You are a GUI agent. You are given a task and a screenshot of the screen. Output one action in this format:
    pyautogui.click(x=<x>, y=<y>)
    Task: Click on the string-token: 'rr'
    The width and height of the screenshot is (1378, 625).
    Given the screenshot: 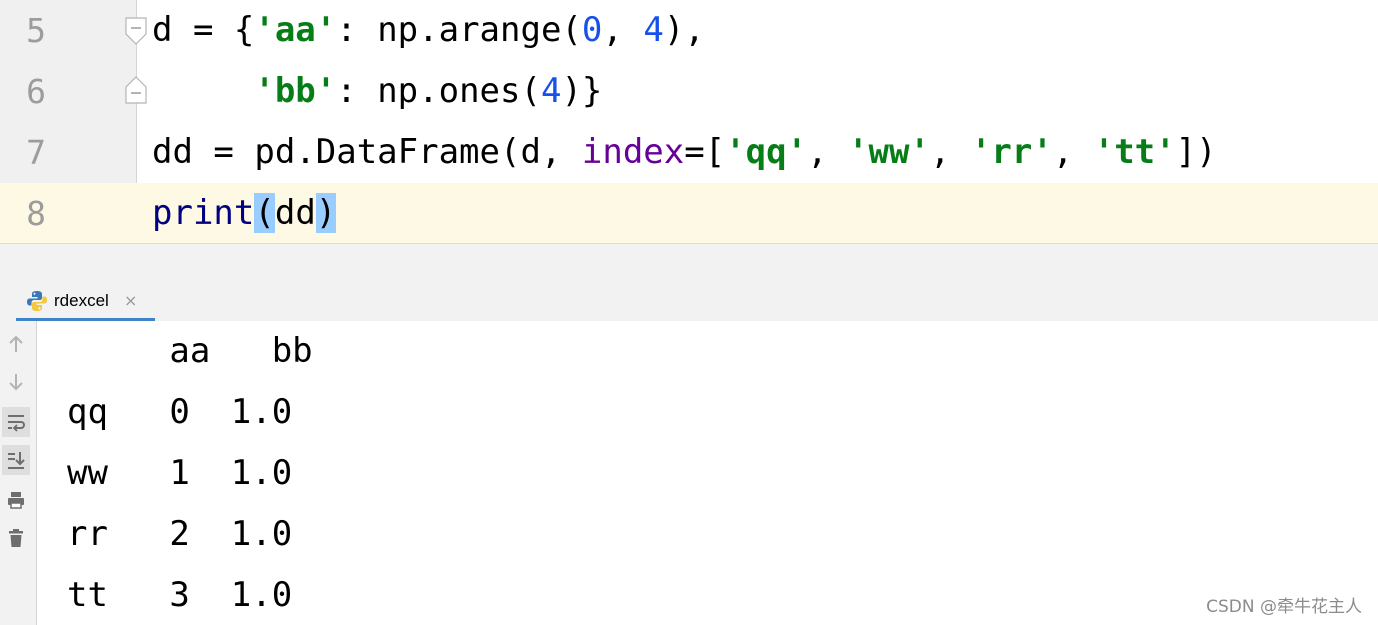 What is the action you would take?
    pyautogui.click(x=1011, y=152)
    